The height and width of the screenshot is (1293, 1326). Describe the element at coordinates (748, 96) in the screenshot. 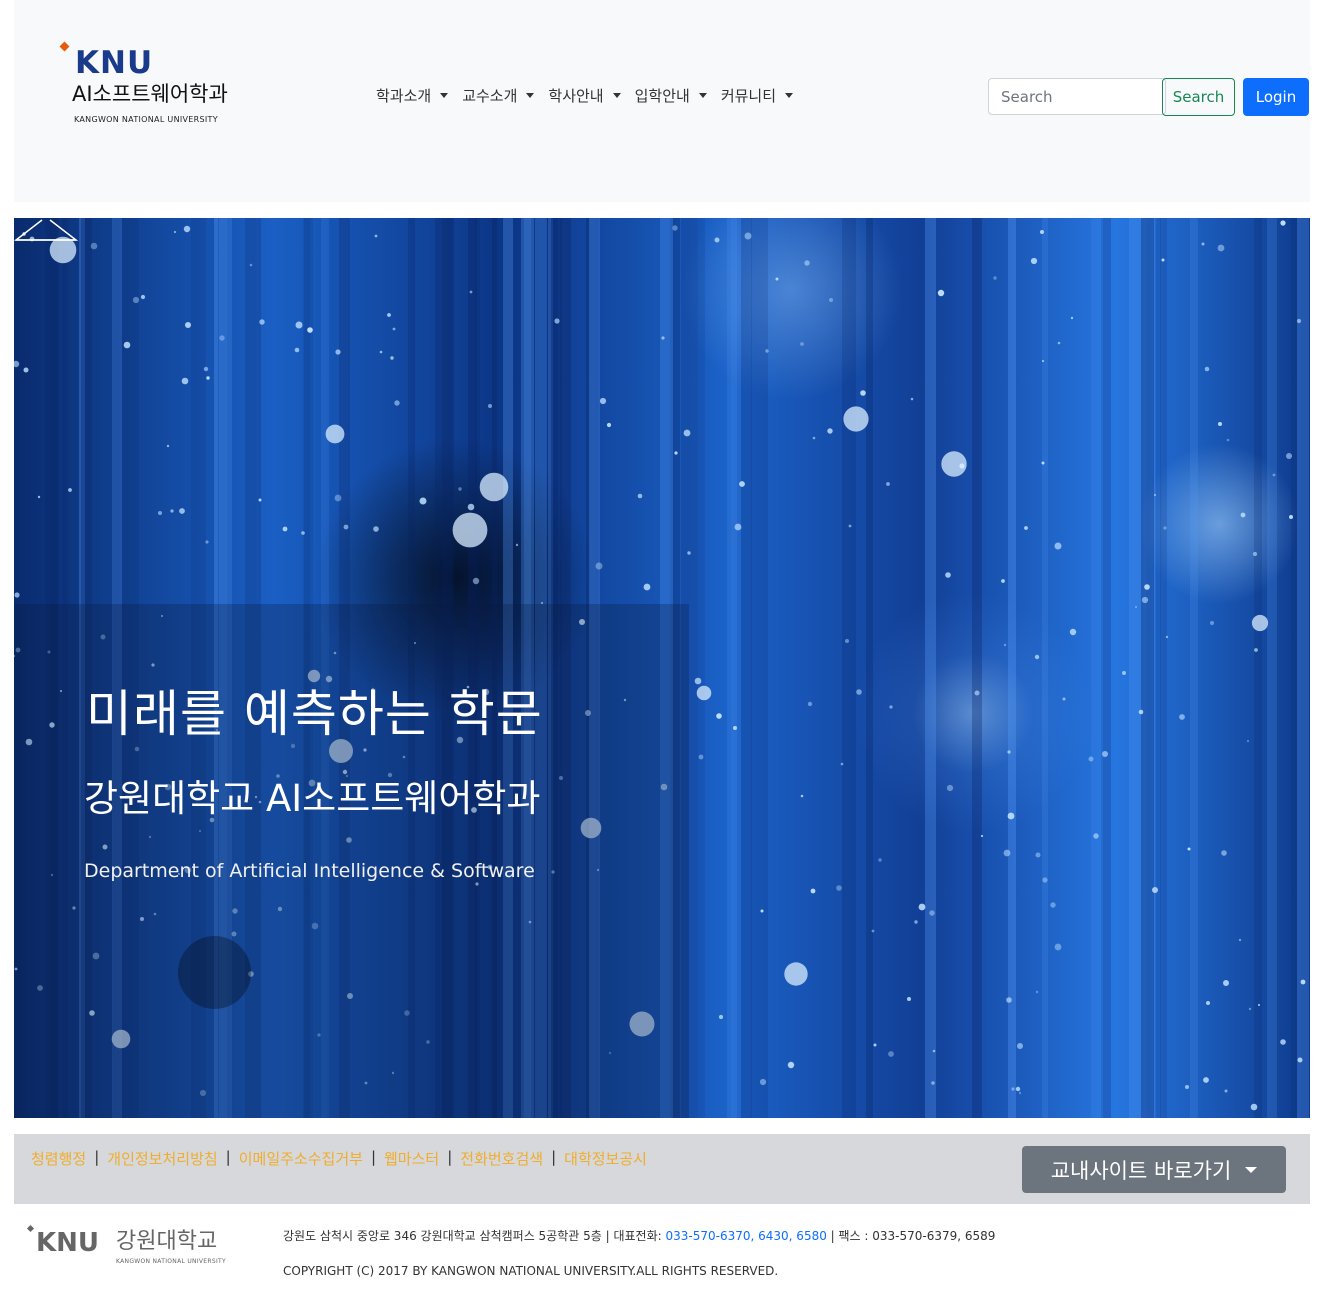

I see `menu-label: 커뮤니티` at that location.